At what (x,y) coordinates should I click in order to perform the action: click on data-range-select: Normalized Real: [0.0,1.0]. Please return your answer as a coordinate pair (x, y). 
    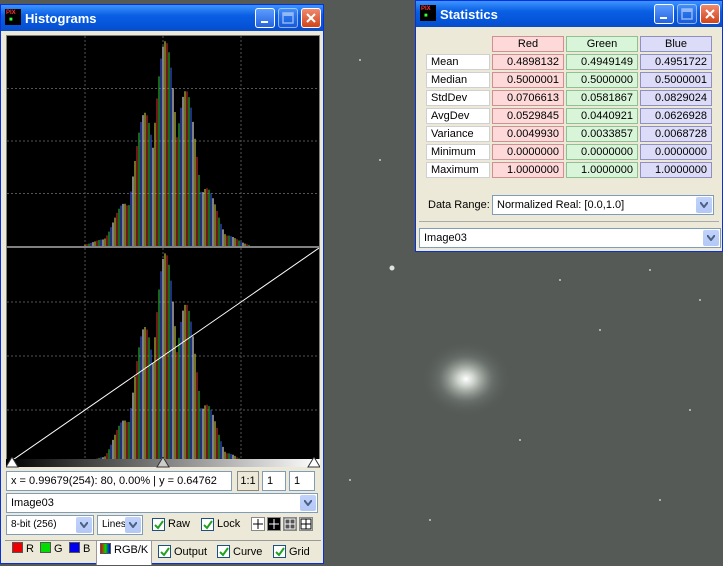
    Looking at the image, I should click on (603, 205).